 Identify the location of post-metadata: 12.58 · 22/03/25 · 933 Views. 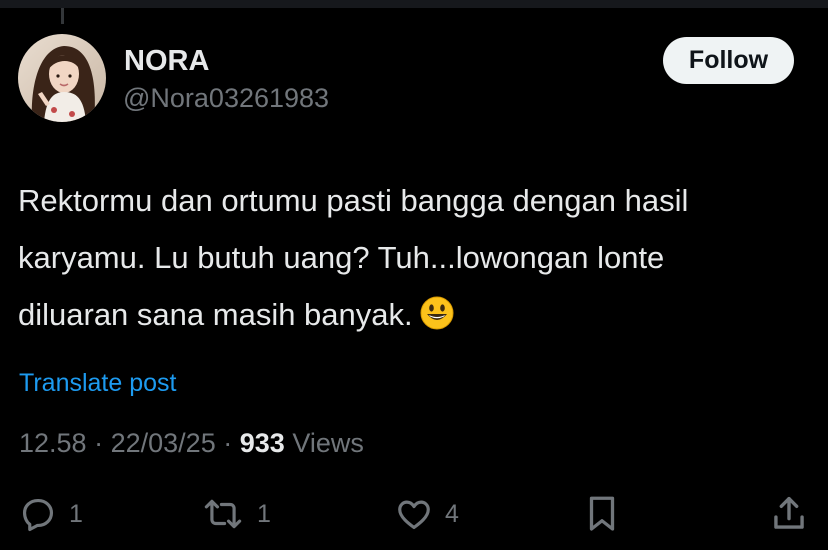
(191, 443).